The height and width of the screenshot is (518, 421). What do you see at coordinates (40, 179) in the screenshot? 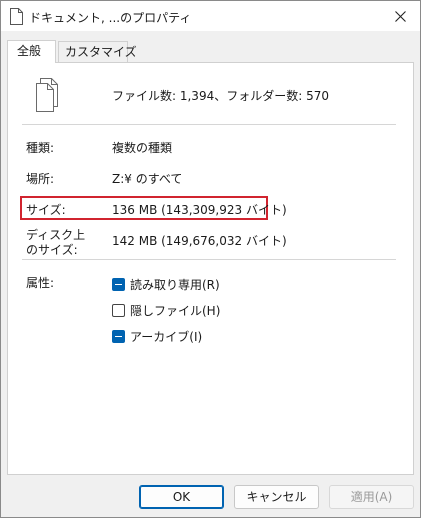
I see `location-label: 場所:` at bounding box center [40, 179].